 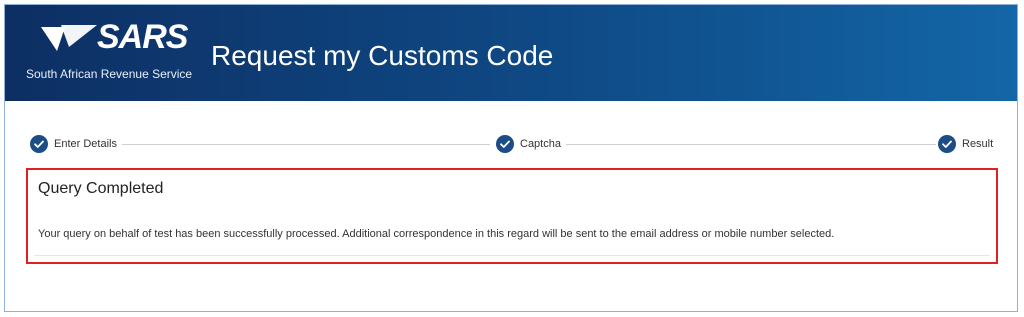 I want to click on step-label: Result, so click(x=978, y=144).